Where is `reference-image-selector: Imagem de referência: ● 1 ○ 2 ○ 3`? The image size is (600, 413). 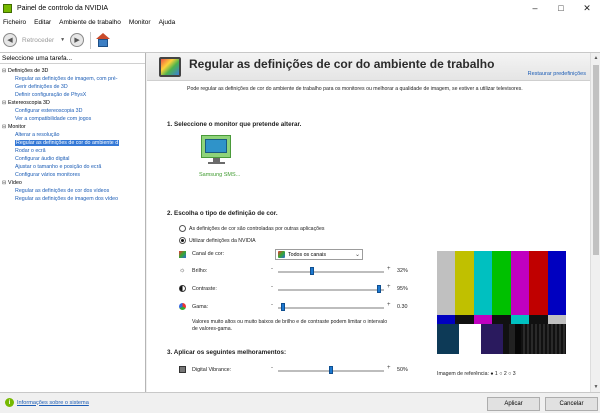 reference-image-selector: Imagem de referência: ● 1 ○ 2 ○ 3 is located at coordinates (476, 374).